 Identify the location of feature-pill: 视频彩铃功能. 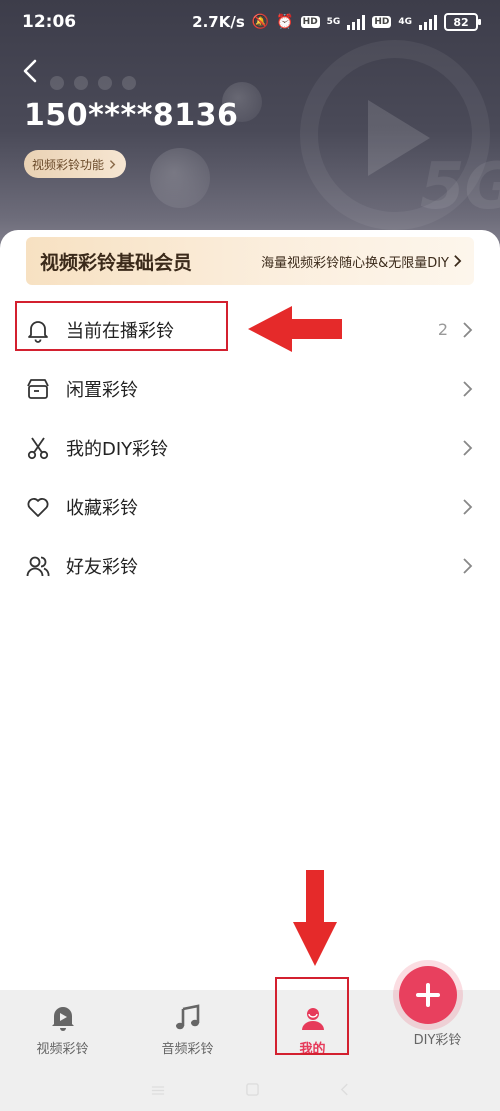
(75, 164).